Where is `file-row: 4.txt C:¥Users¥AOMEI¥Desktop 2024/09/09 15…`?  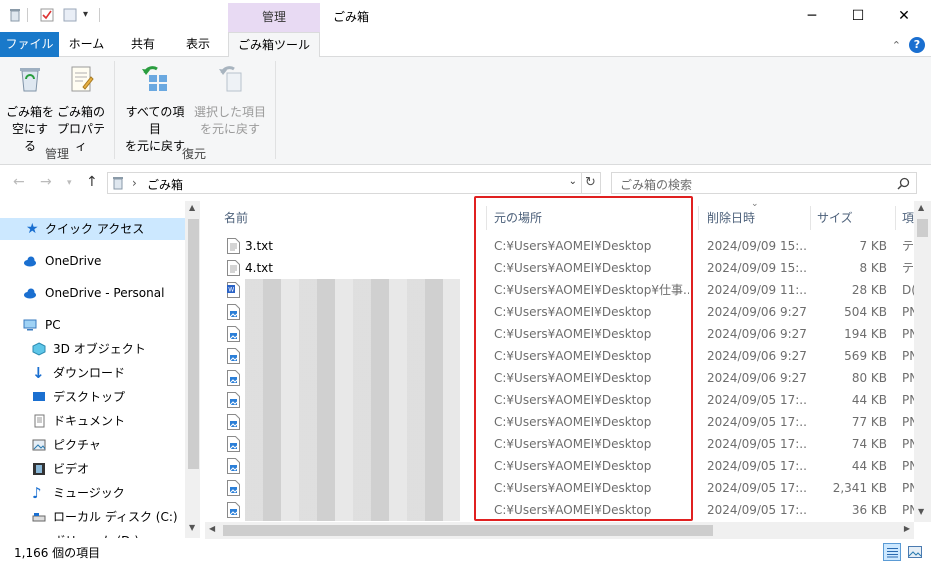
file-row: 4.txt C:¥Users¥AOMEI¥Desktop 2024/09/09 15… is located at coordinates (557, 268).